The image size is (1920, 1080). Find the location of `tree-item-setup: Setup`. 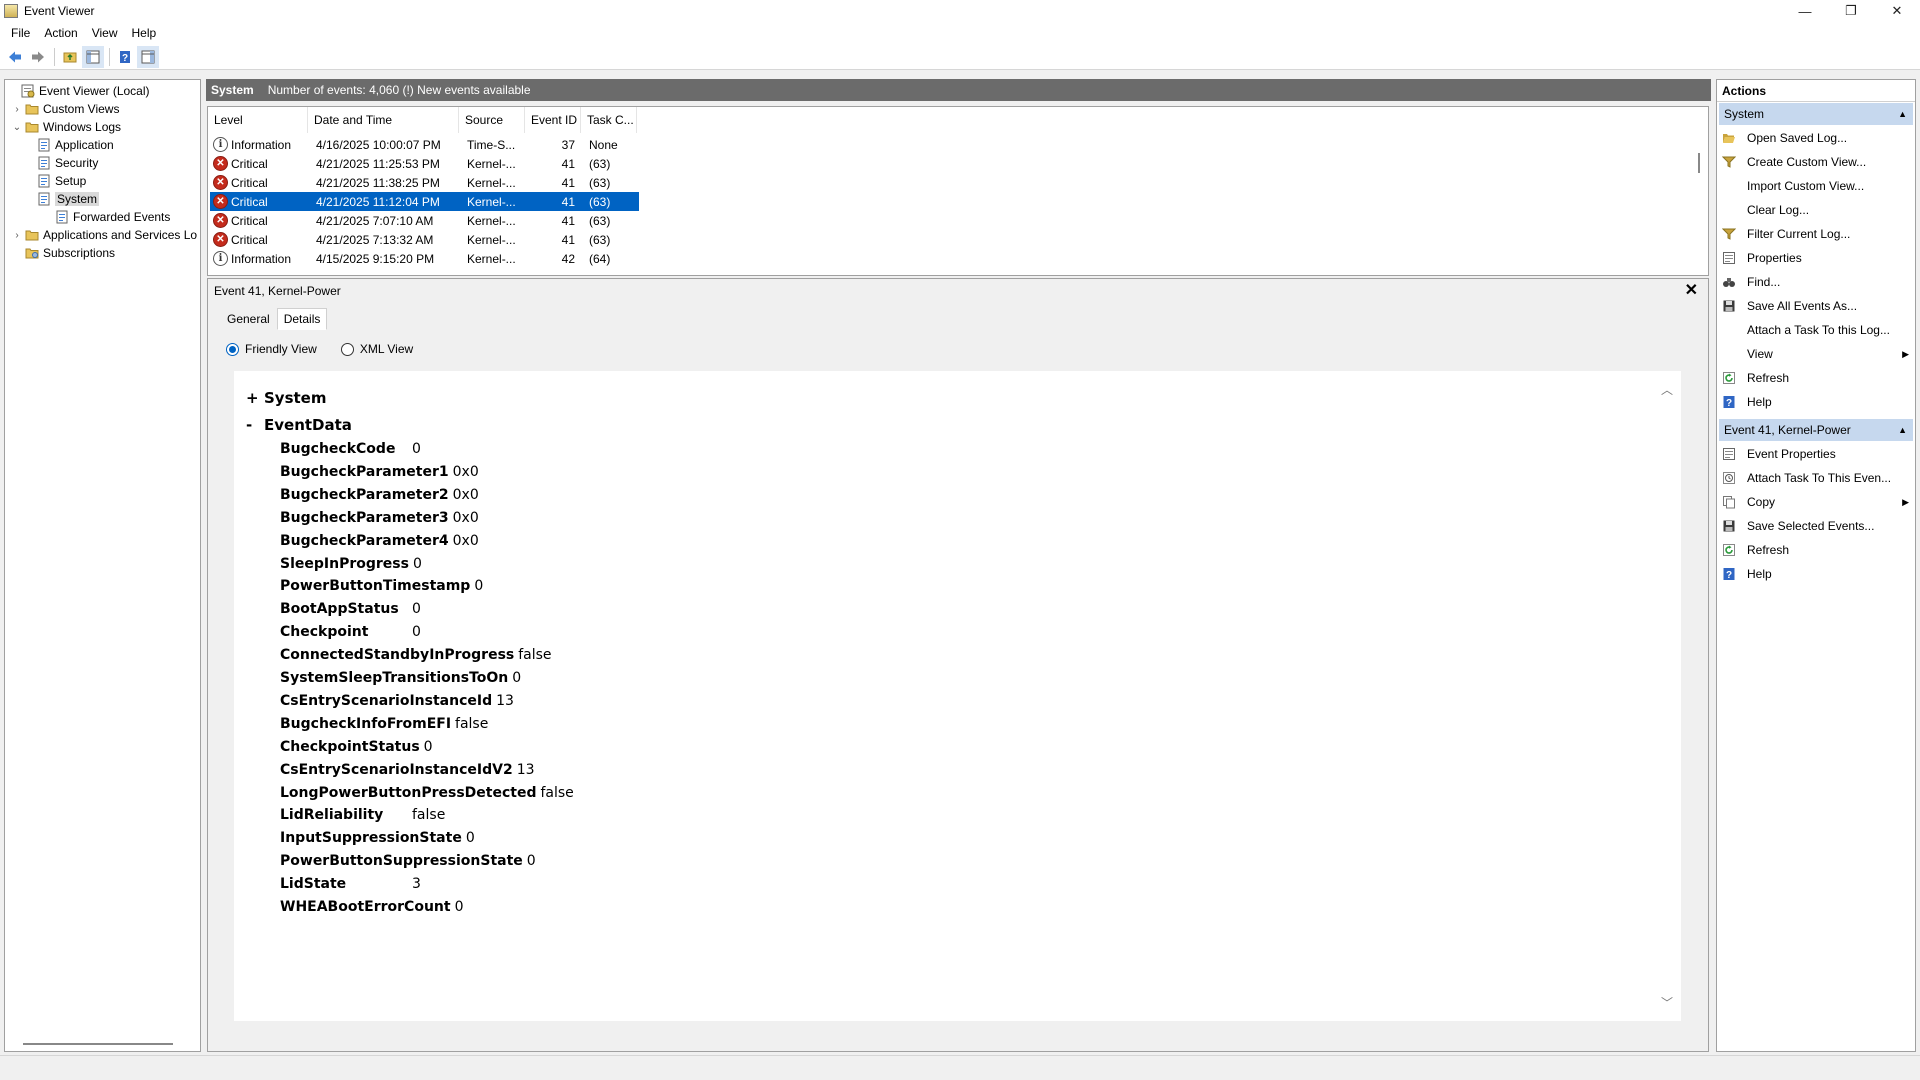

tree-item-setup: Setup is located at coordinates (60, 181).